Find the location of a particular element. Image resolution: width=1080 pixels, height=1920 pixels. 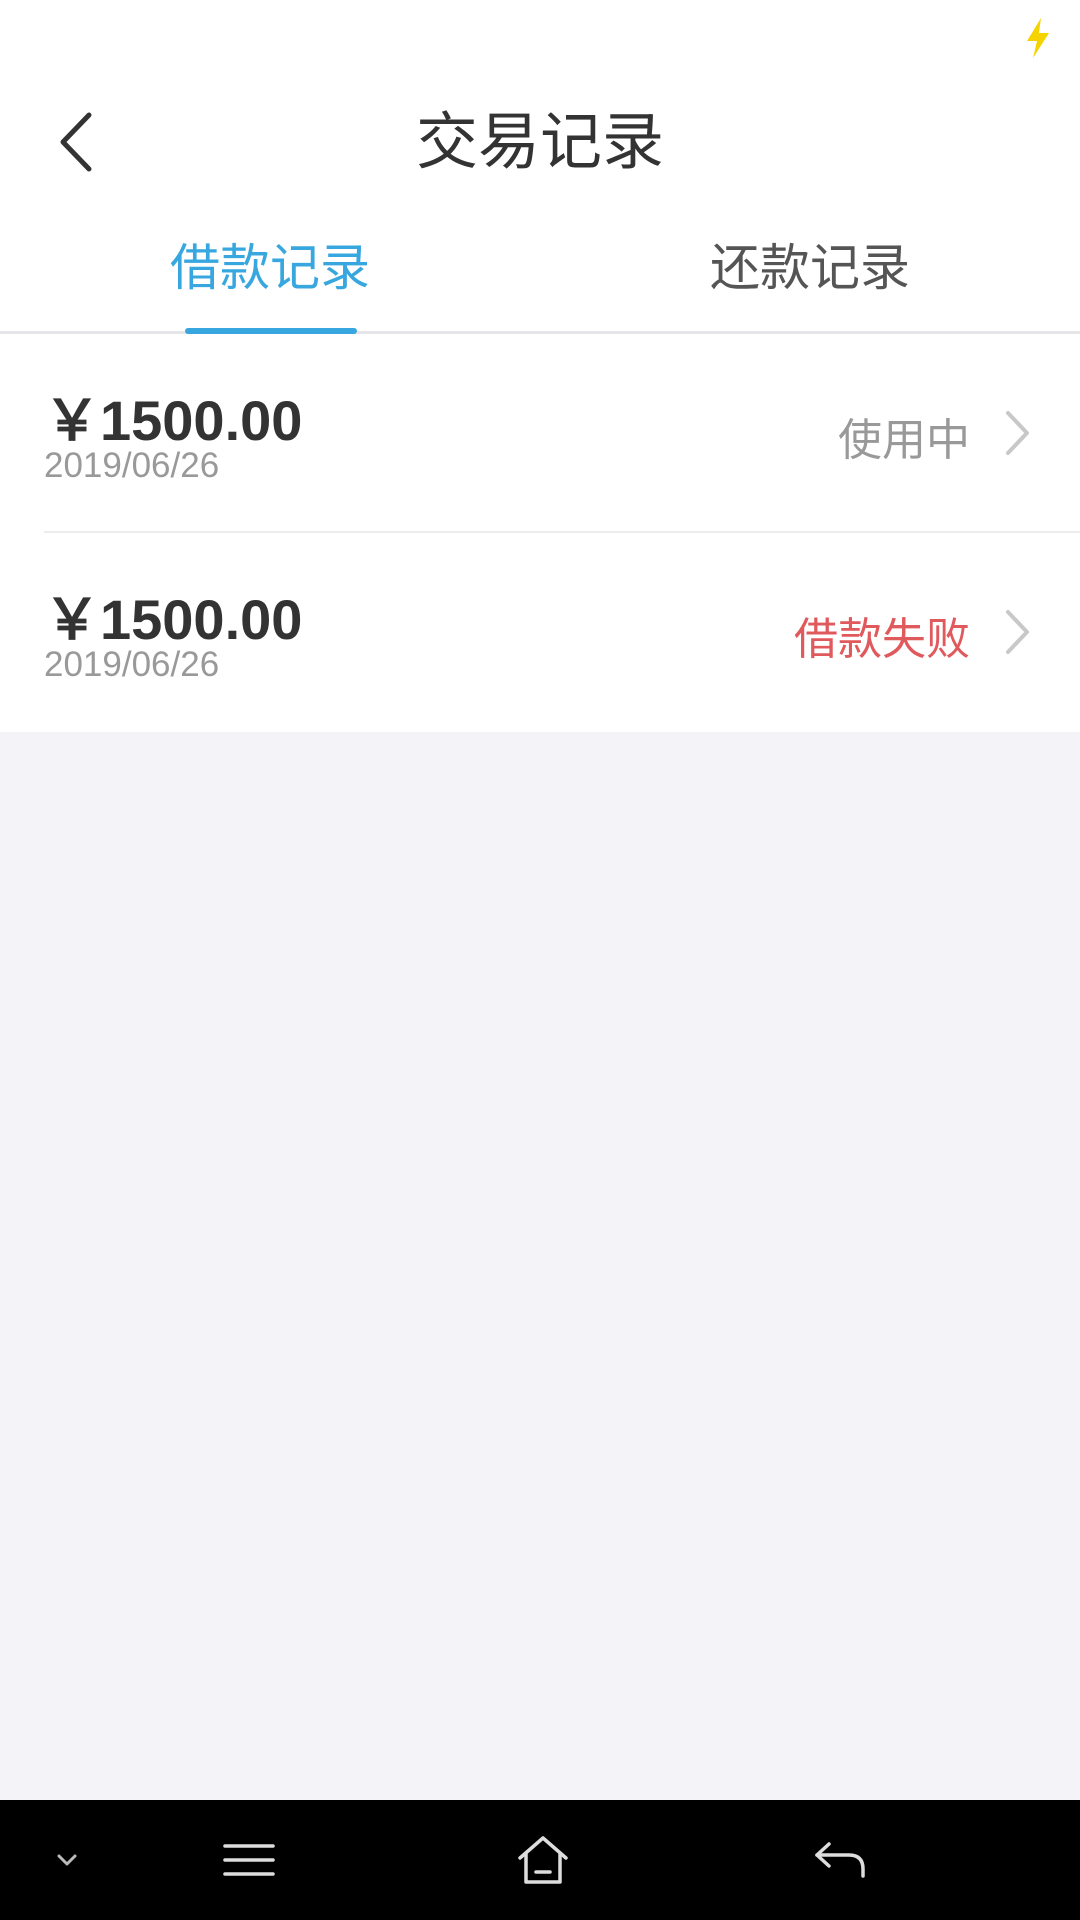

tab-borrow-records: 借款记录 is located at coordinates (270, 269).